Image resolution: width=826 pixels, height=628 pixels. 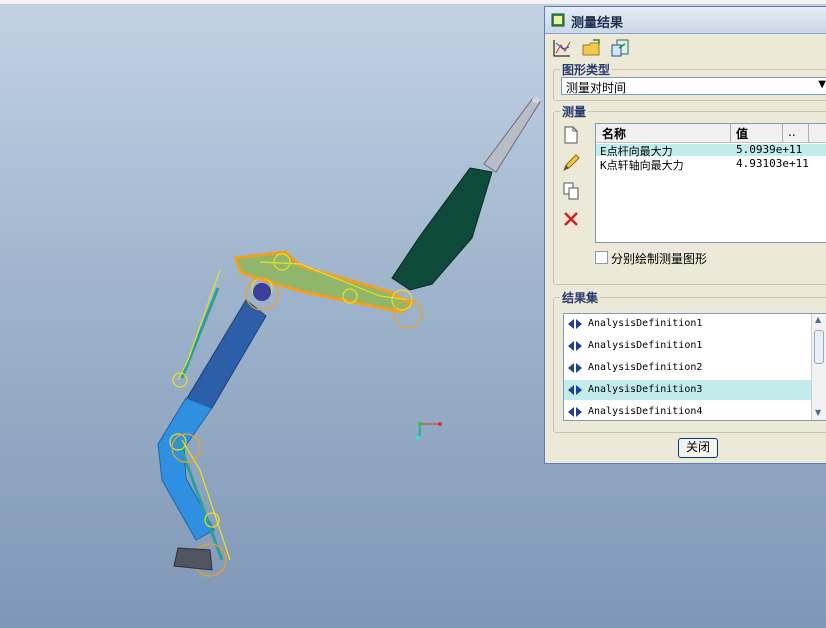 What do you see at coordinates (601, 257) in the screenshot?
I see `separate-plot-checkbox` at bounding box center [601, 257].